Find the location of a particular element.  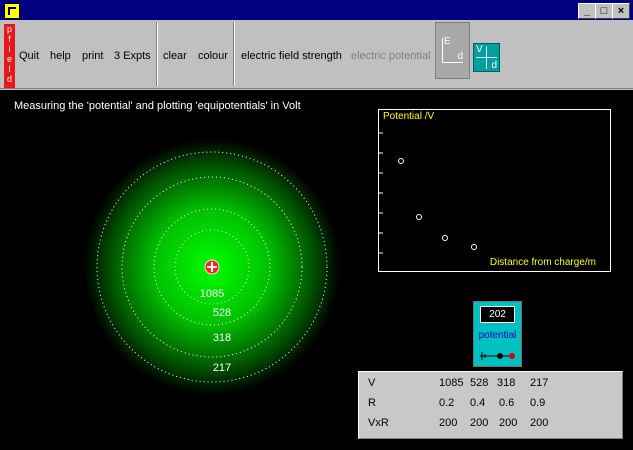

app-icon is located at coordinates (12, 11).